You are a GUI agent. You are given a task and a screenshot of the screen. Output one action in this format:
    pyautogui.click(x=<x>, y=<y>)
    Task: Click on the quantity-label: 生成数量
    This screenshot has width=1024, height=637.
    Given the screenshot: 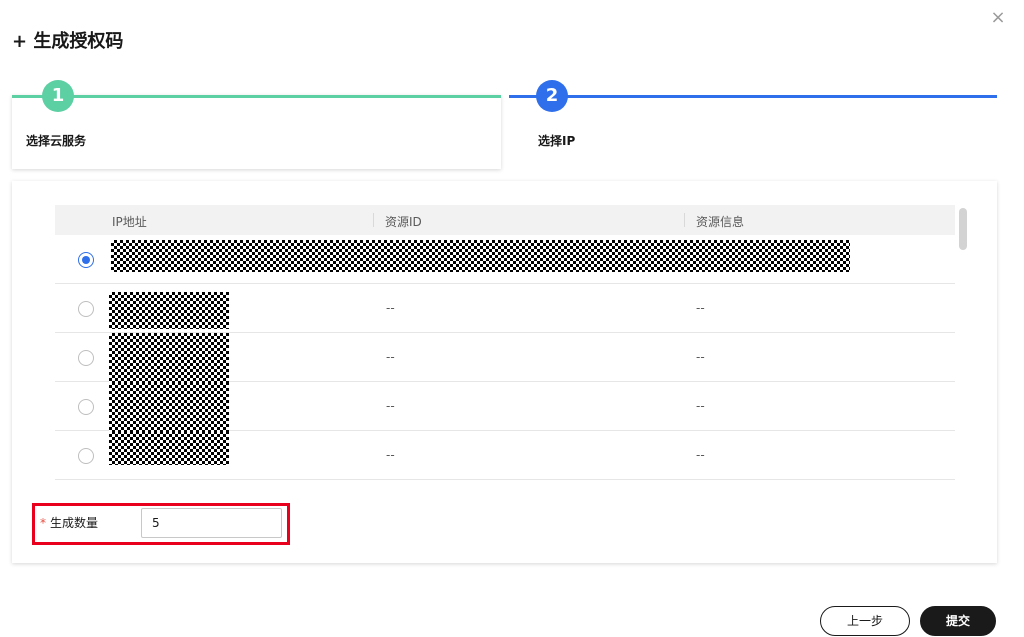 What is the action you would take?
    pyautogui.click(x=74, y=523)
    